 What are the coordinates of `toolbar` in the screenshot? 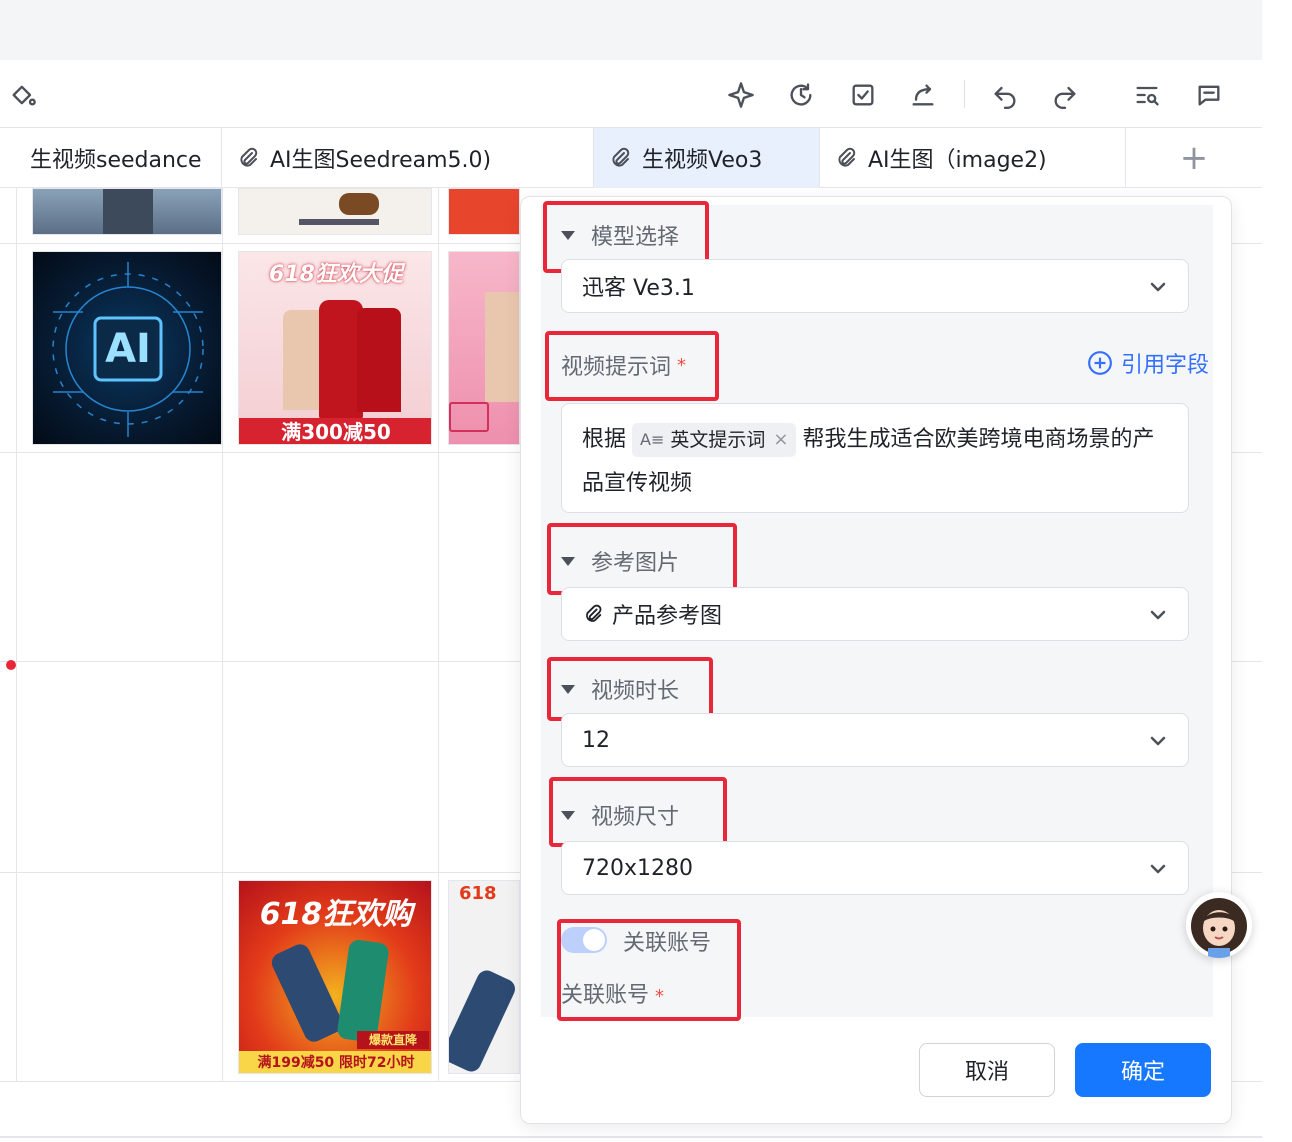 It's located at (631, 94).